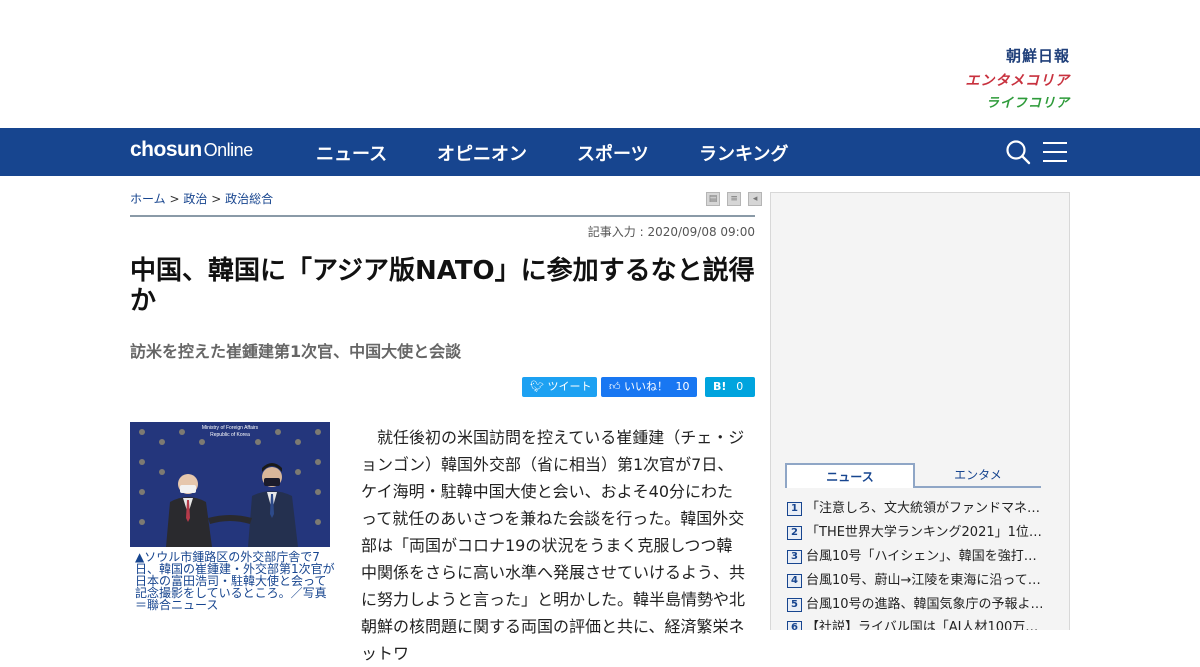 This screenshot has height=667, width=1200. Describe the element at coordinates (755, 199) in the screenshot. I see `back-arrow-icon: ◂` at that location.